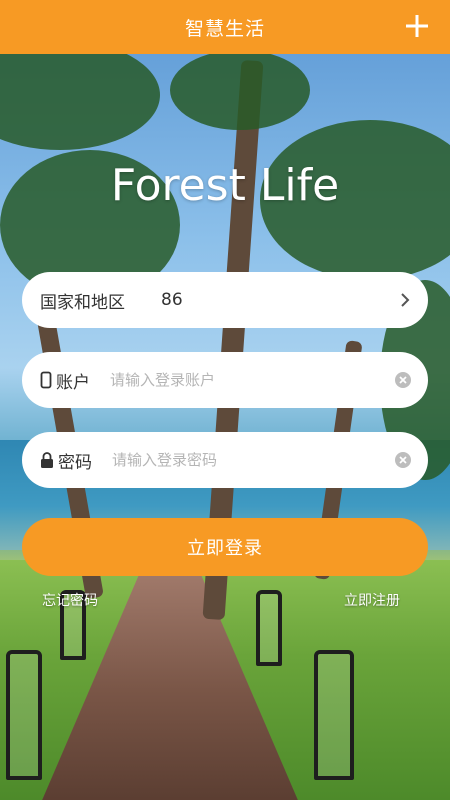 The width and height of the screenshot is (450, 800). What do you see at coordinates (70, 600) in the screenshot?
I see `forgot-password-link: 忘记密码` at bounding box center [70, 600].